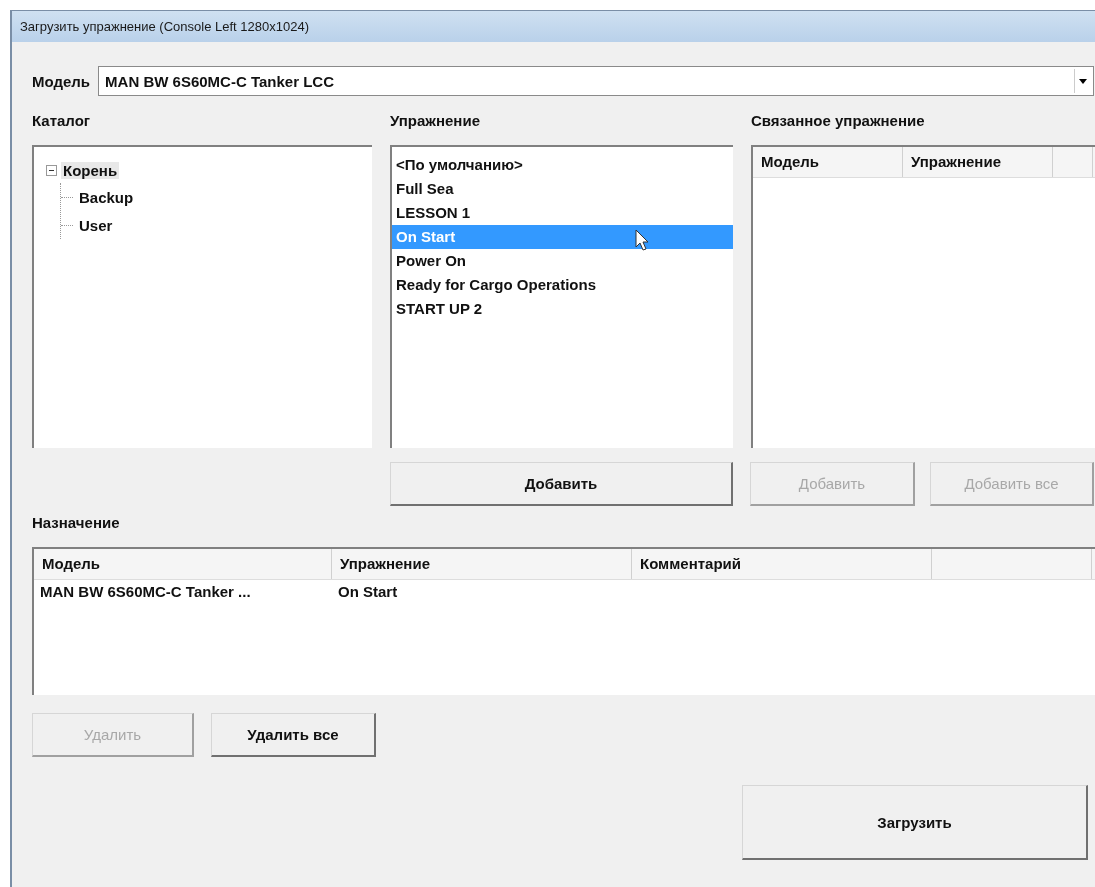  Describe the element at coordinates (164, 26) in the screenshot. I see `window-title: Загрузить упражнение (Console Left 1280x1024)` at that location.